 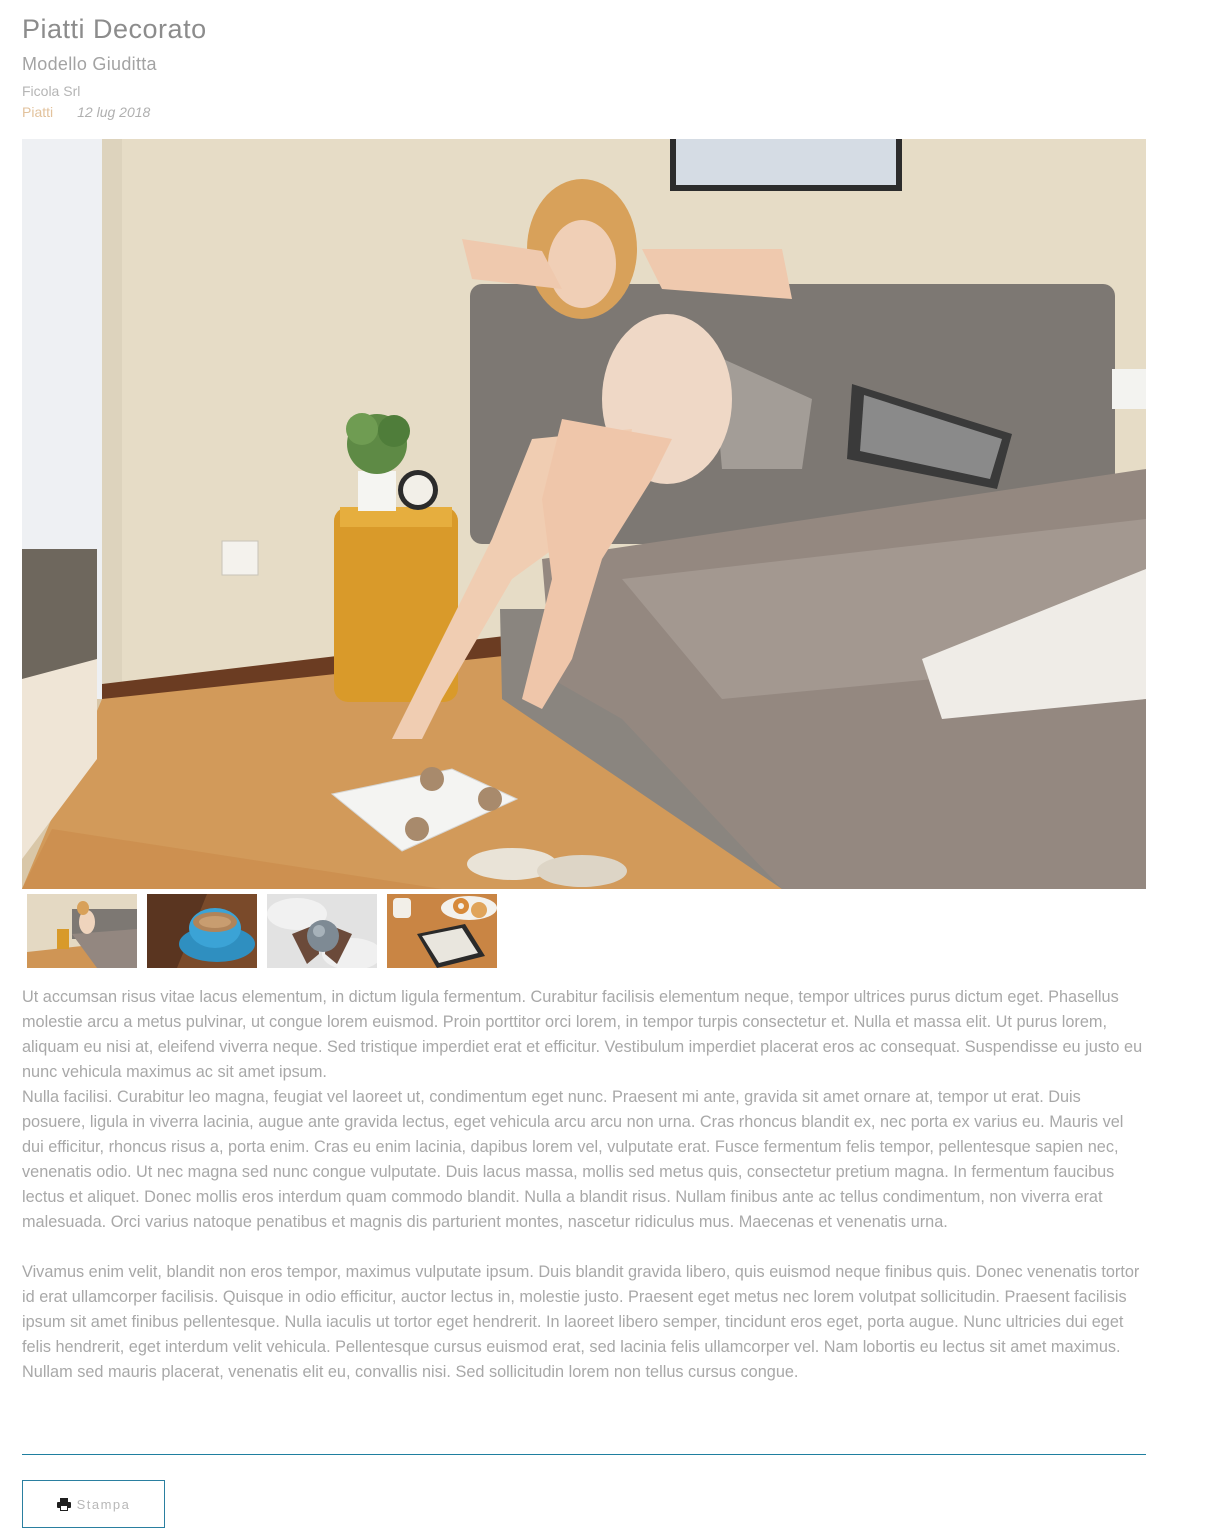 I want to click on coffee-cup-thumbnail, so click(x=202, y=931).